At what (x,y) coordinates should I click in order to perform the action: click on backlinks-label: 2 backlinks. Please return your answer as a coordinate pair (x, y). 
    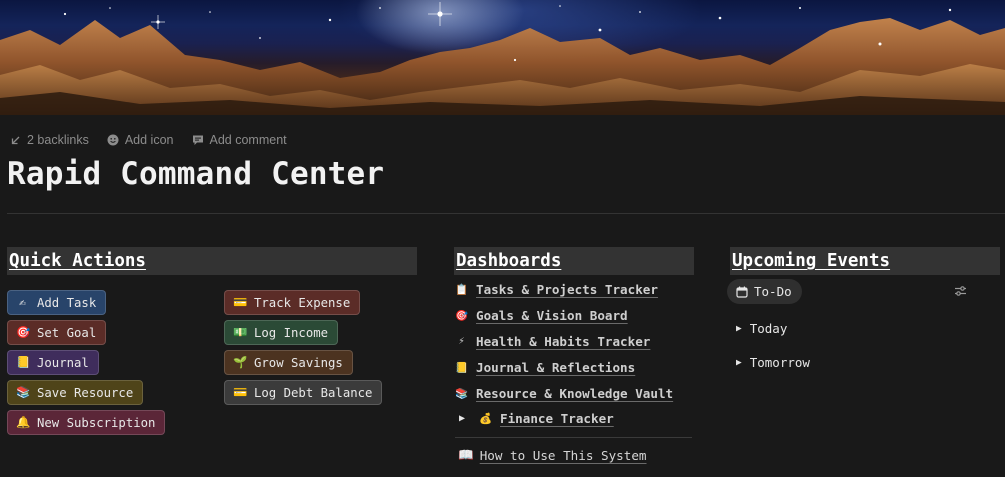
    Looking at the image, I should click on (58, 140).